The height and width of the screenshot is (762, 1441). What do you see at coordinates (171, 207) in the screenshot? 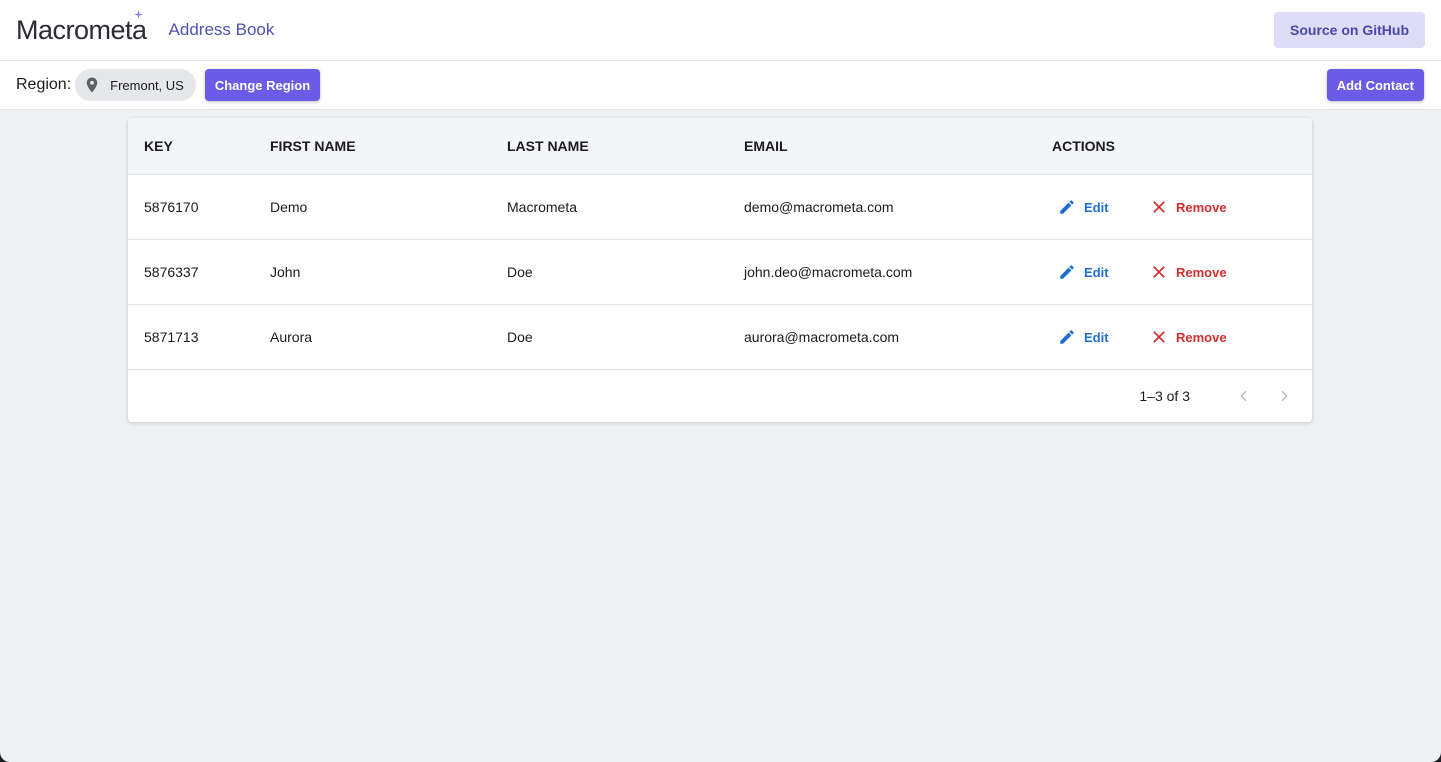
I see `cell-key: 5876170` at bounding box center [171, 207].